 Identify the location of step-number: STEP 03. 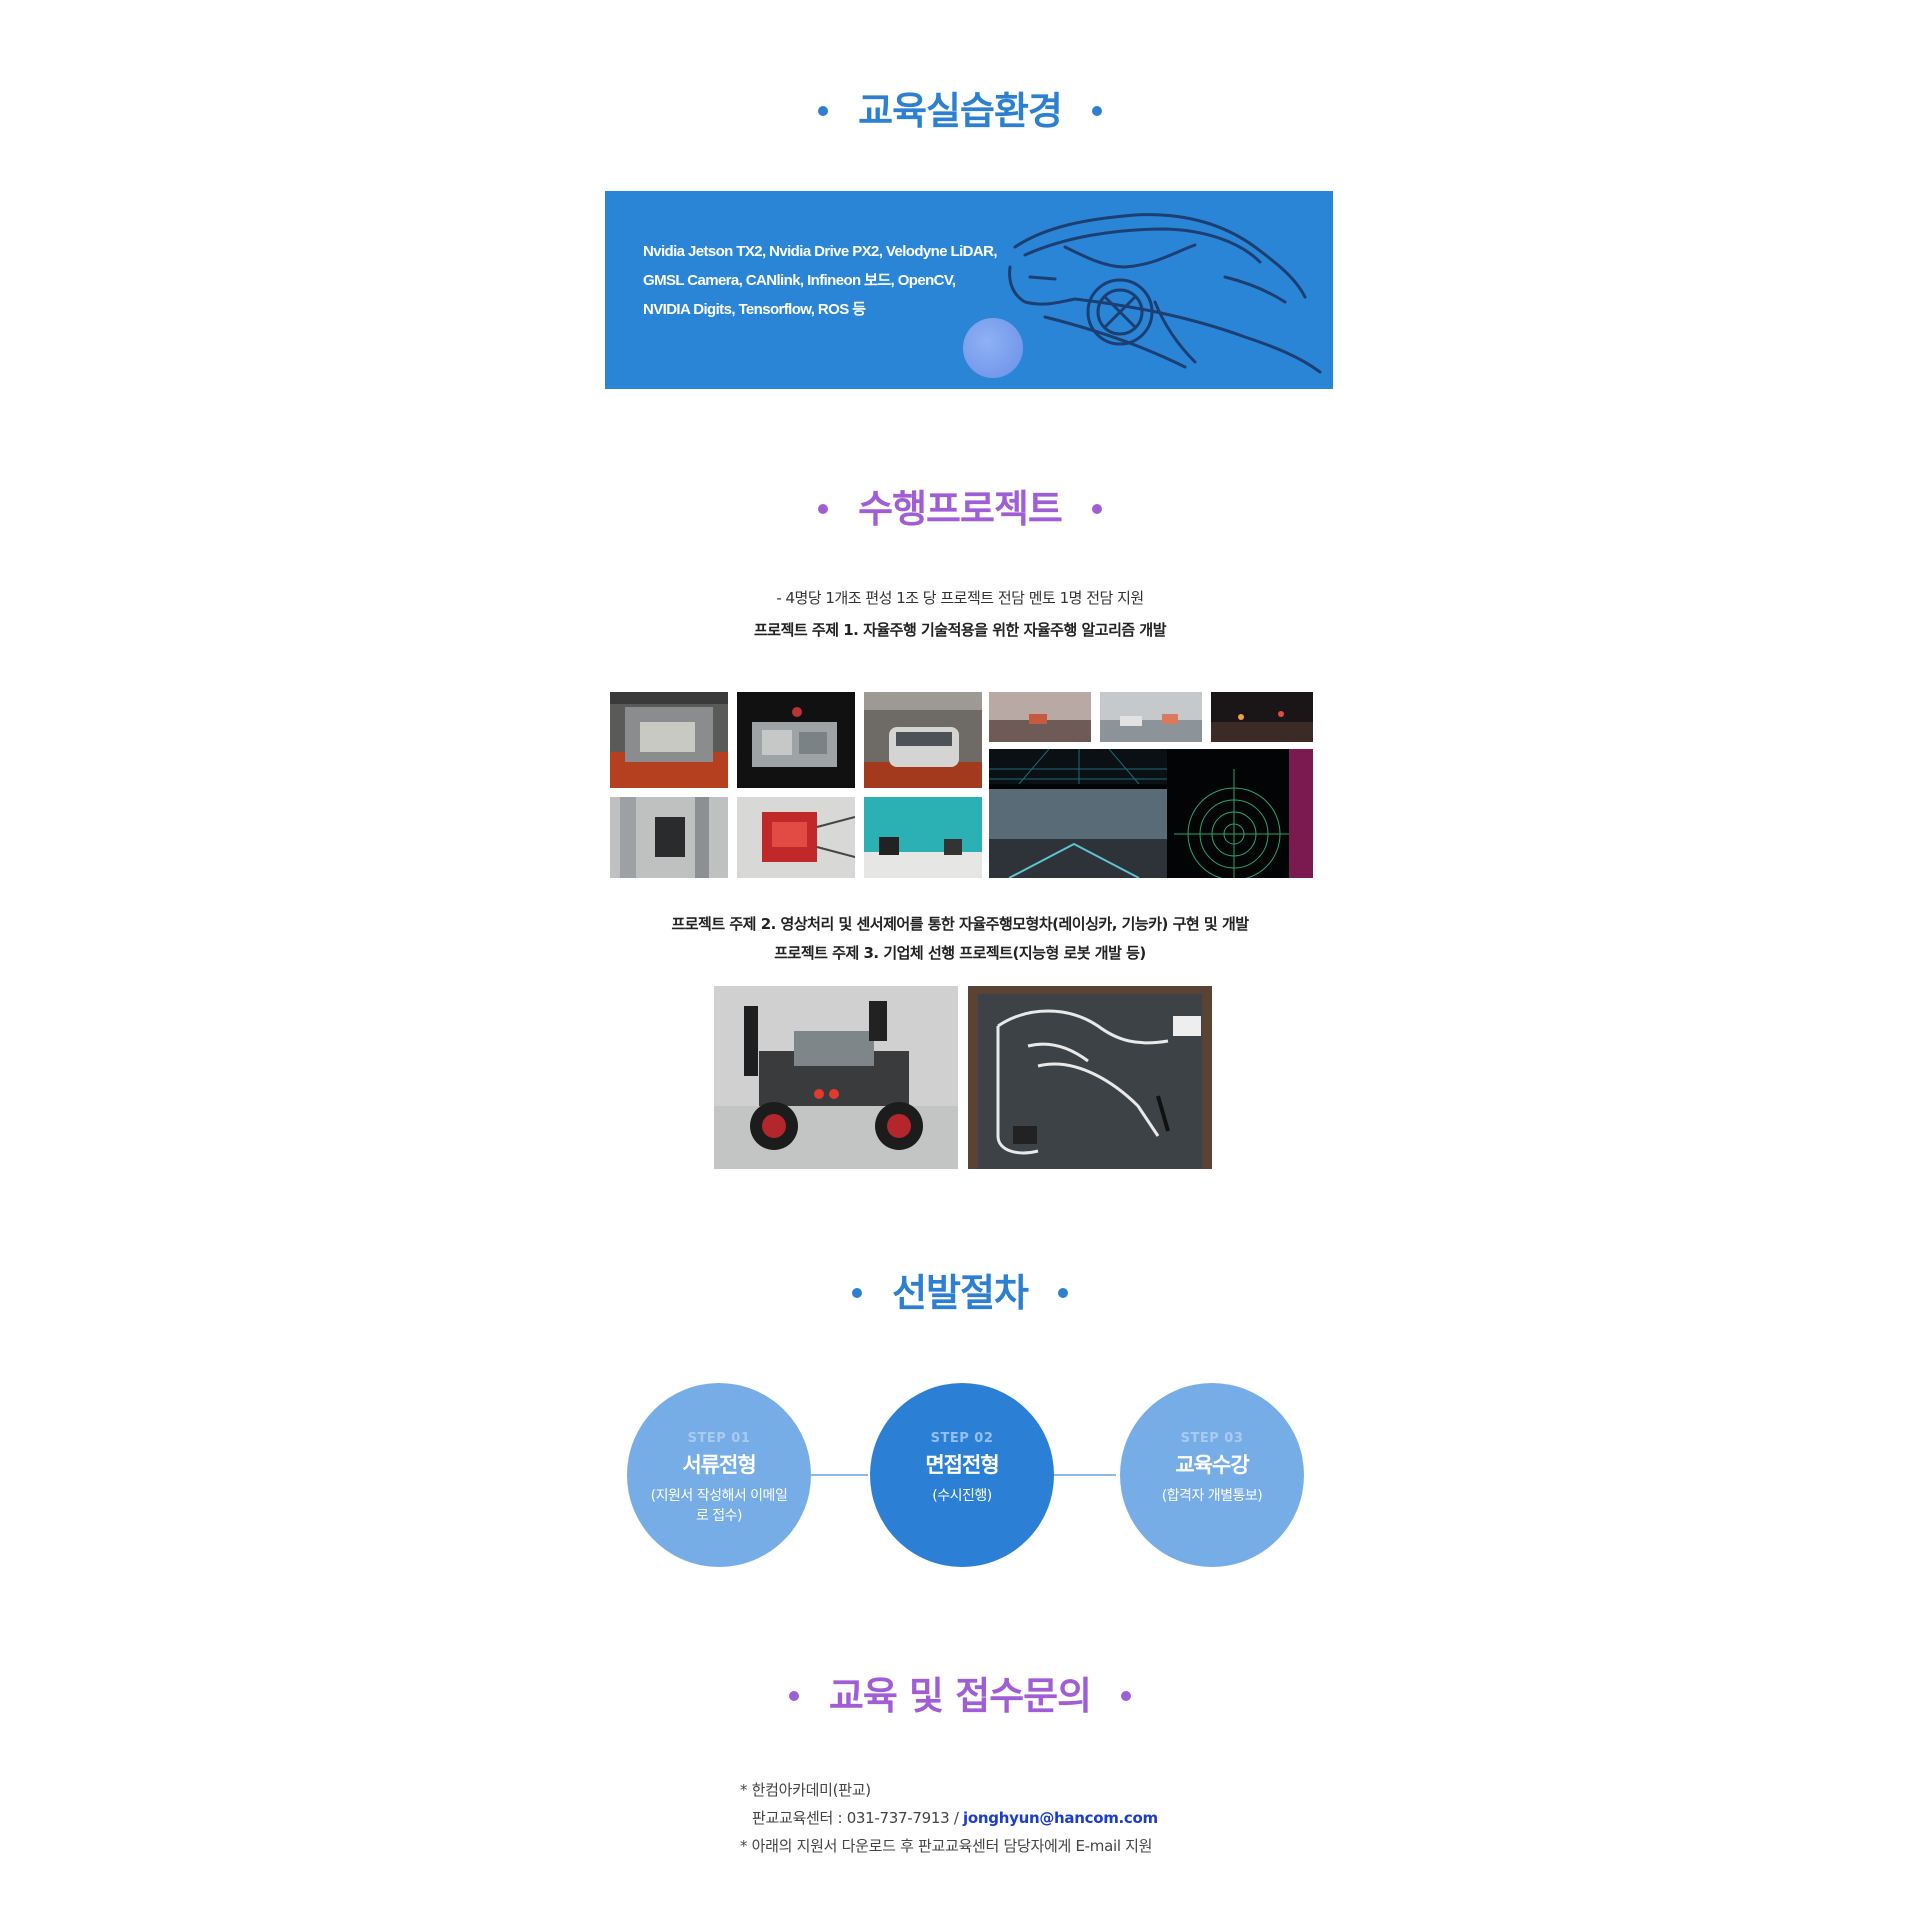
(1212, 1438).